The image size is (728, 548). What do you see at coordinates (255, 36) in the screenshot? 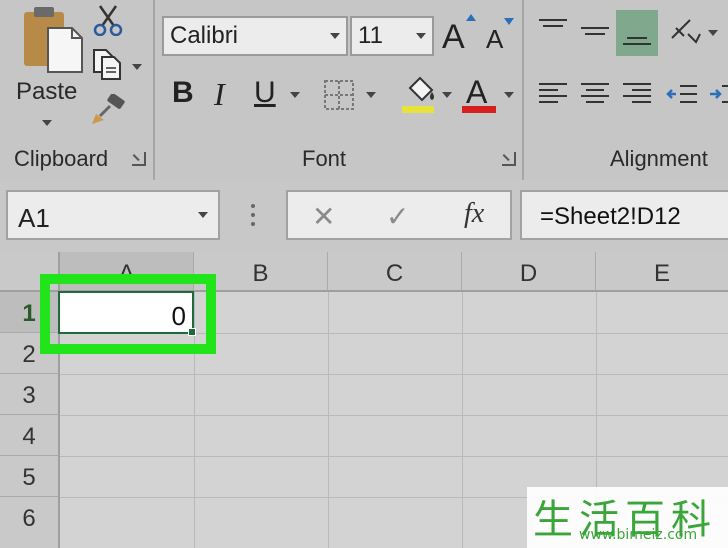
I see `font-name-dropdown: Calibri` at bounding box center [255, 36].